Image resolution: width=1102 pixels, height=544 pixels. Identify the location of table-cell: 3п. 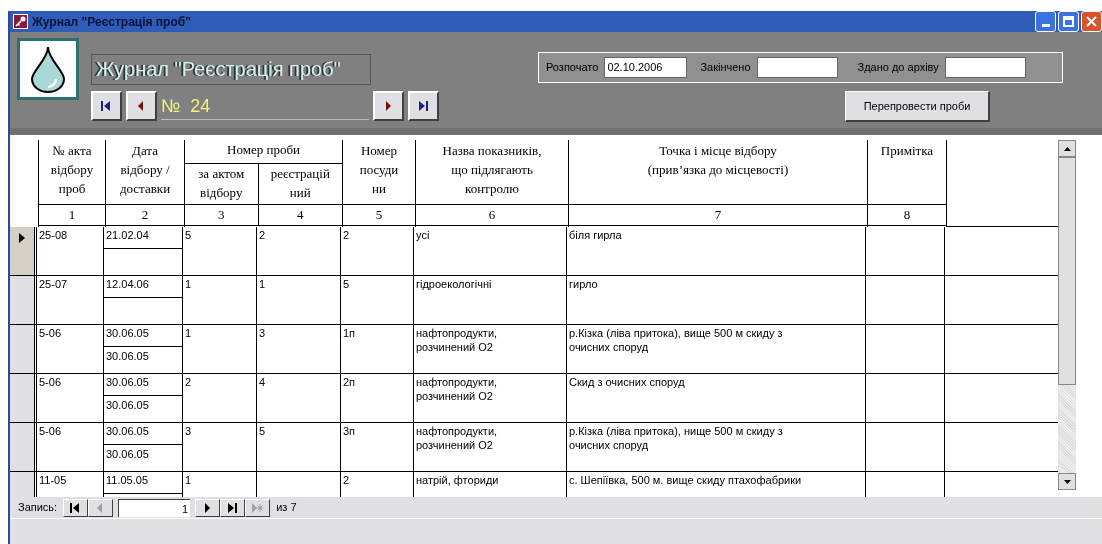
(377, 447).